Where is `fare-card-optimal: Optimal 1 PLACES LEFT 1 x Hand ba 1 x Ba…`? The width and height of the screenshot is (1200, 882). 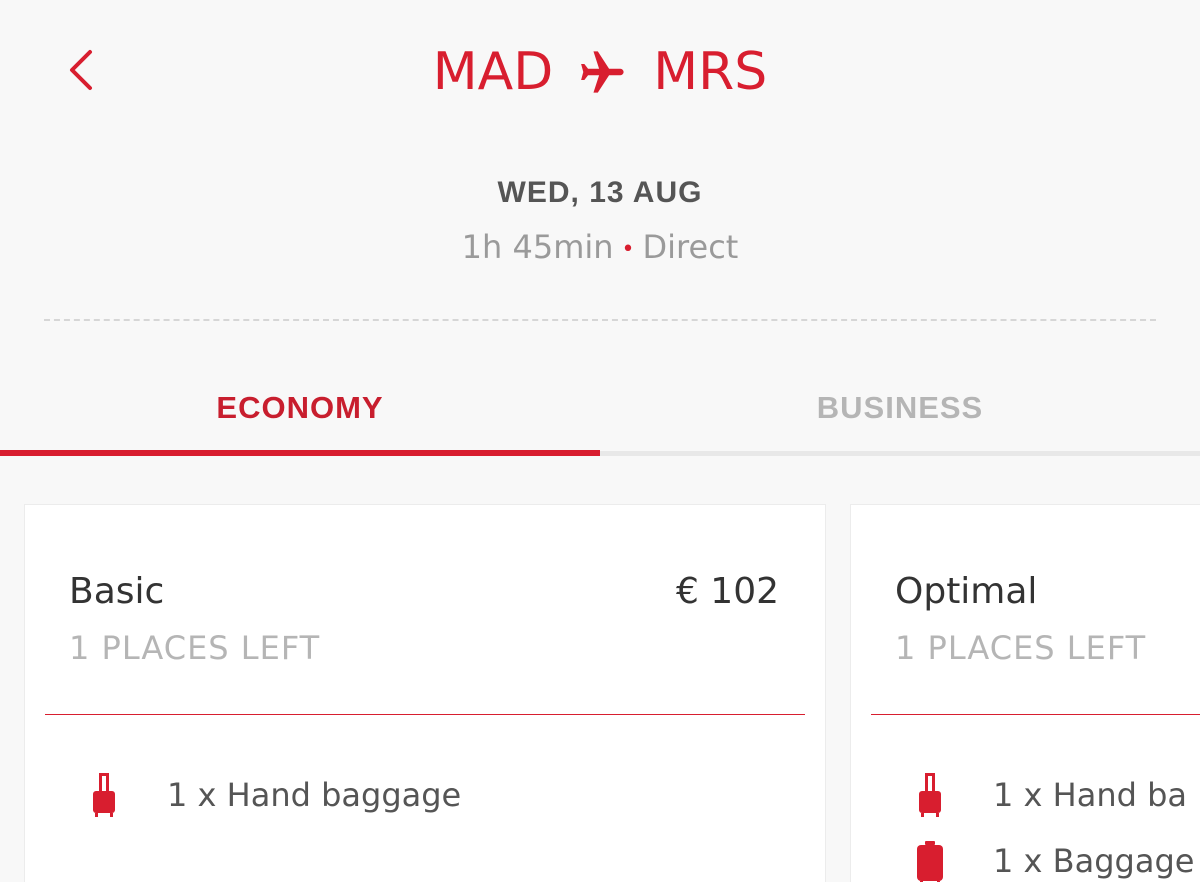
fare-card-optimal: Optimal 1 PLACES LEFT 1 x Hand ba 1 x Ba… is located at coordinates (1025, 693).